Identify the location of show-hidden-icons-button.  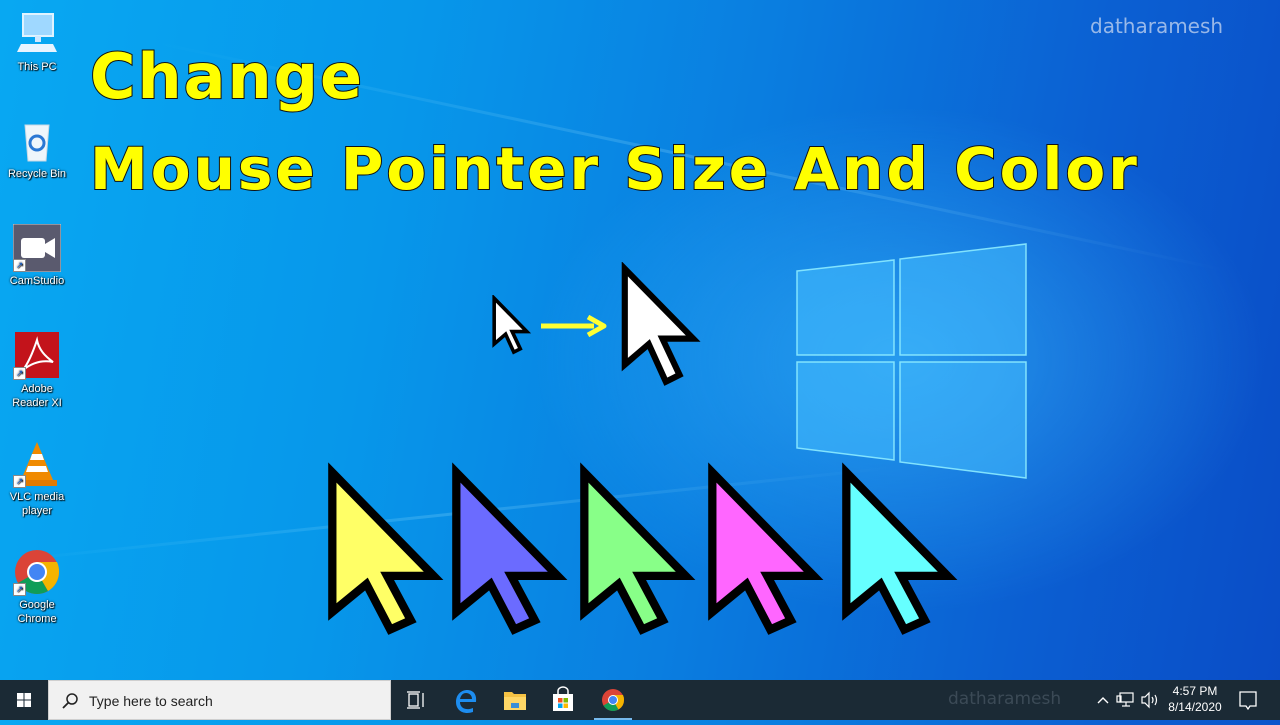
(1103, 700).